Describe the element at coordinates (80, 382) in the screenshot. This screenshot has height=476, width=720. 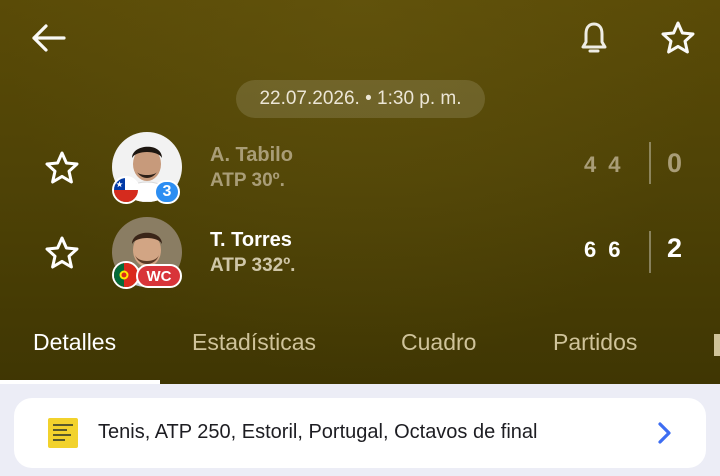
I see `active-tab-indicator` at that location.